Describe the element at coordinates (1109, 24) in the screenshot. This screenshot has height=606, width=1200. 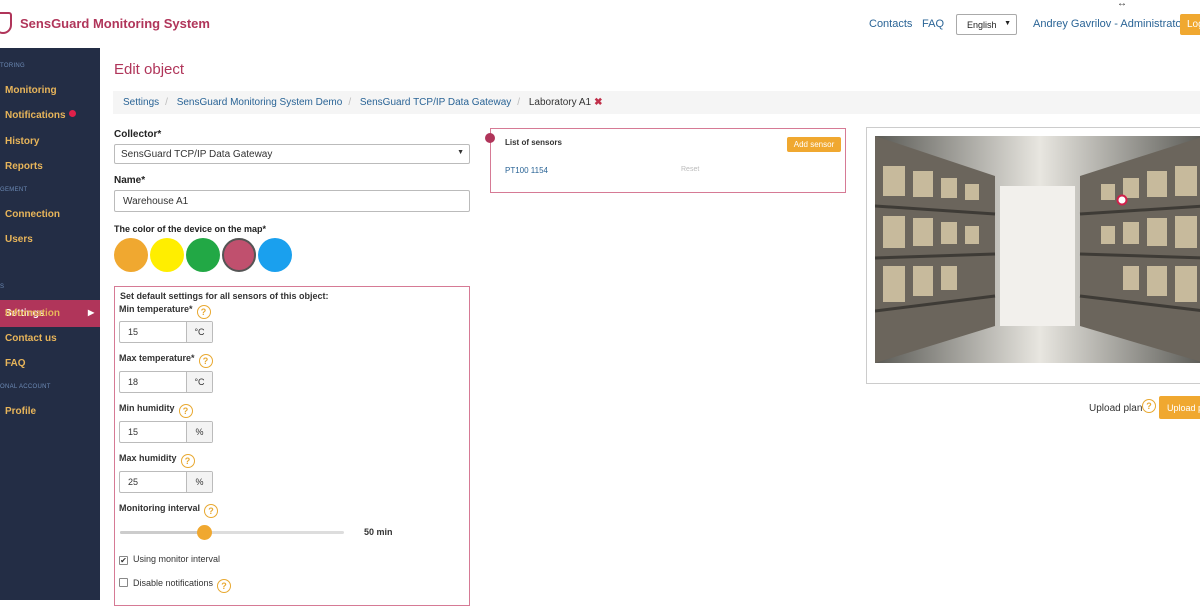
I see `user-menu: Andrey Gavrilov - Administrator` at that location.